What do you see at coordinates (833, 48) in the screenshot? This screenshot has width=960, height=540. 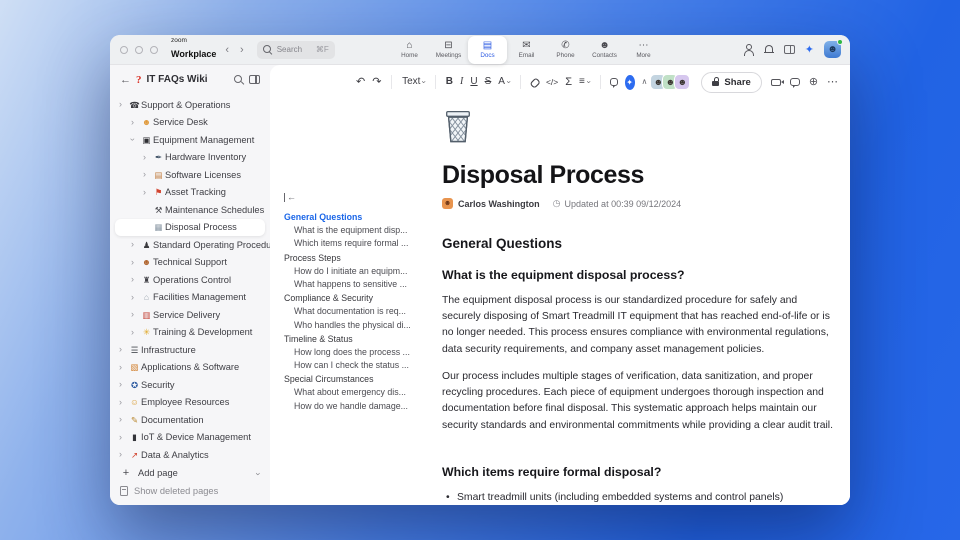 I see `user-avatar: ☻` at bounding box center [833, 48].